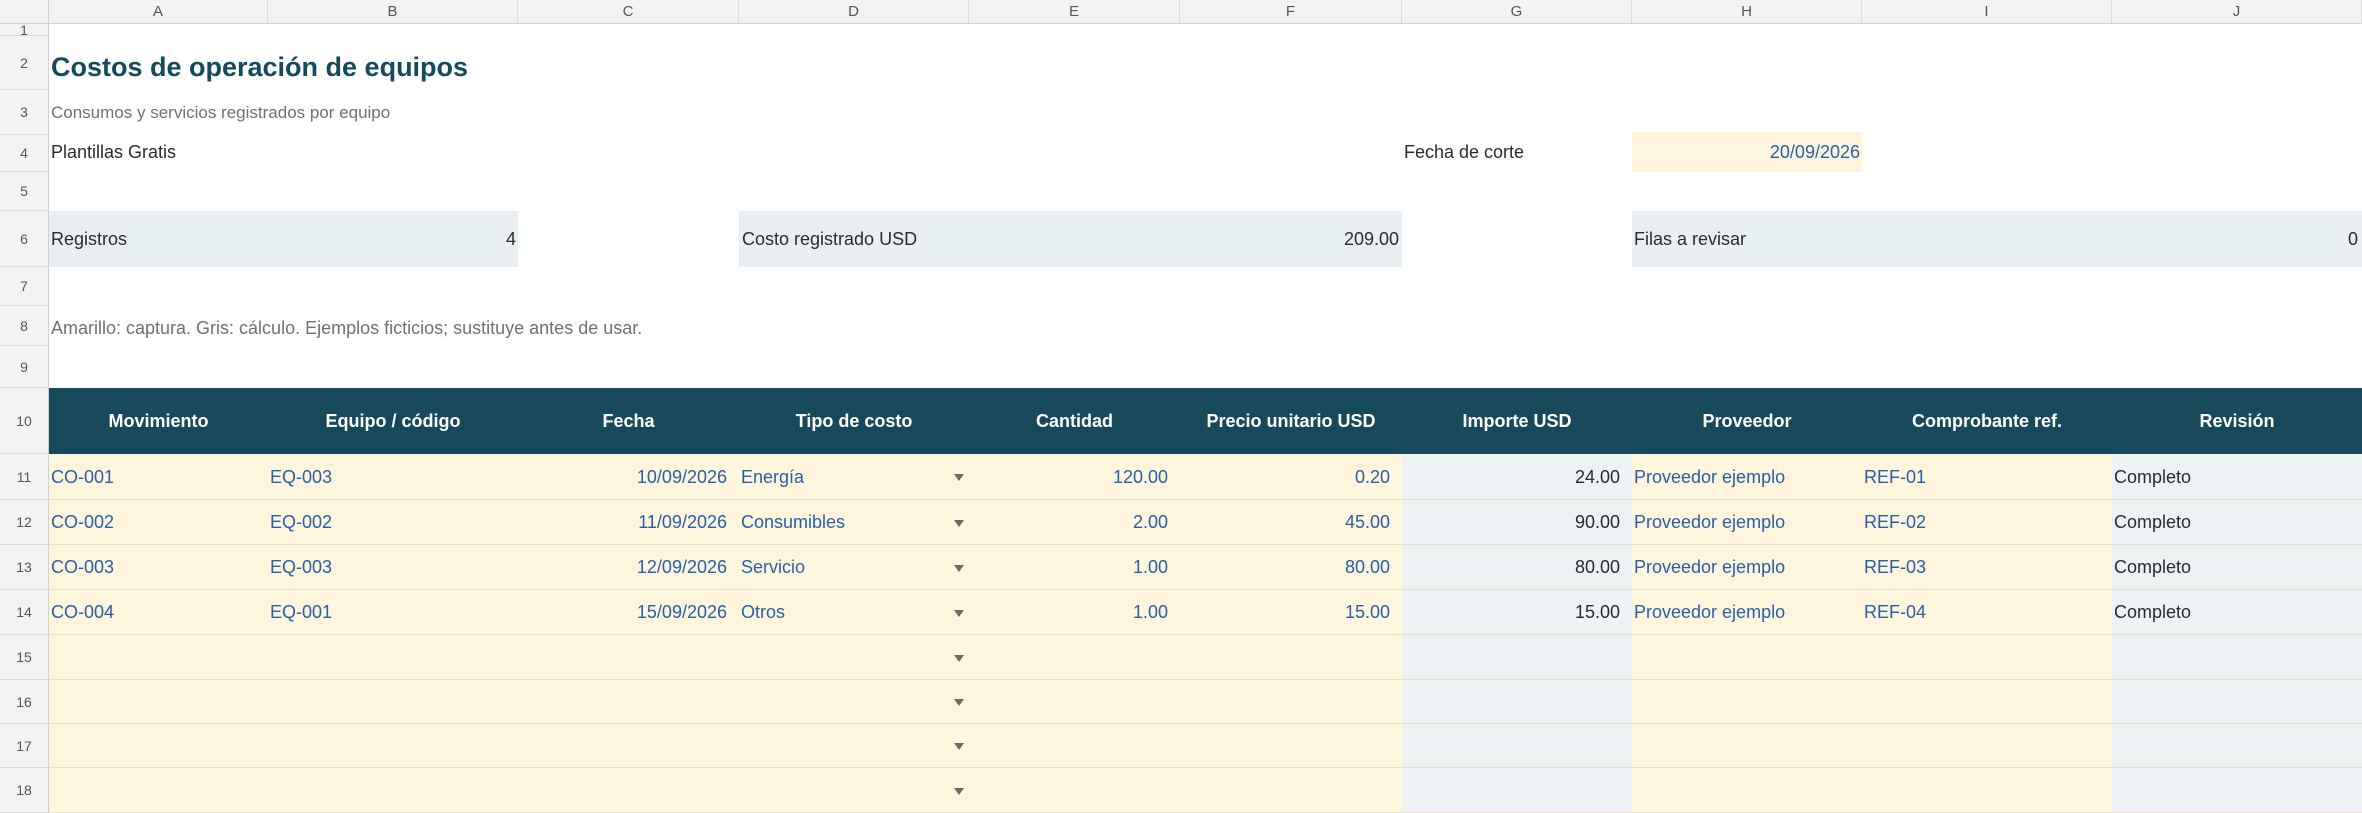  What do you see at coordinates (1074, 421) in the screenshot?
I see `table-header-cantidad: Cantidad` at bounding box center [1074, 421].